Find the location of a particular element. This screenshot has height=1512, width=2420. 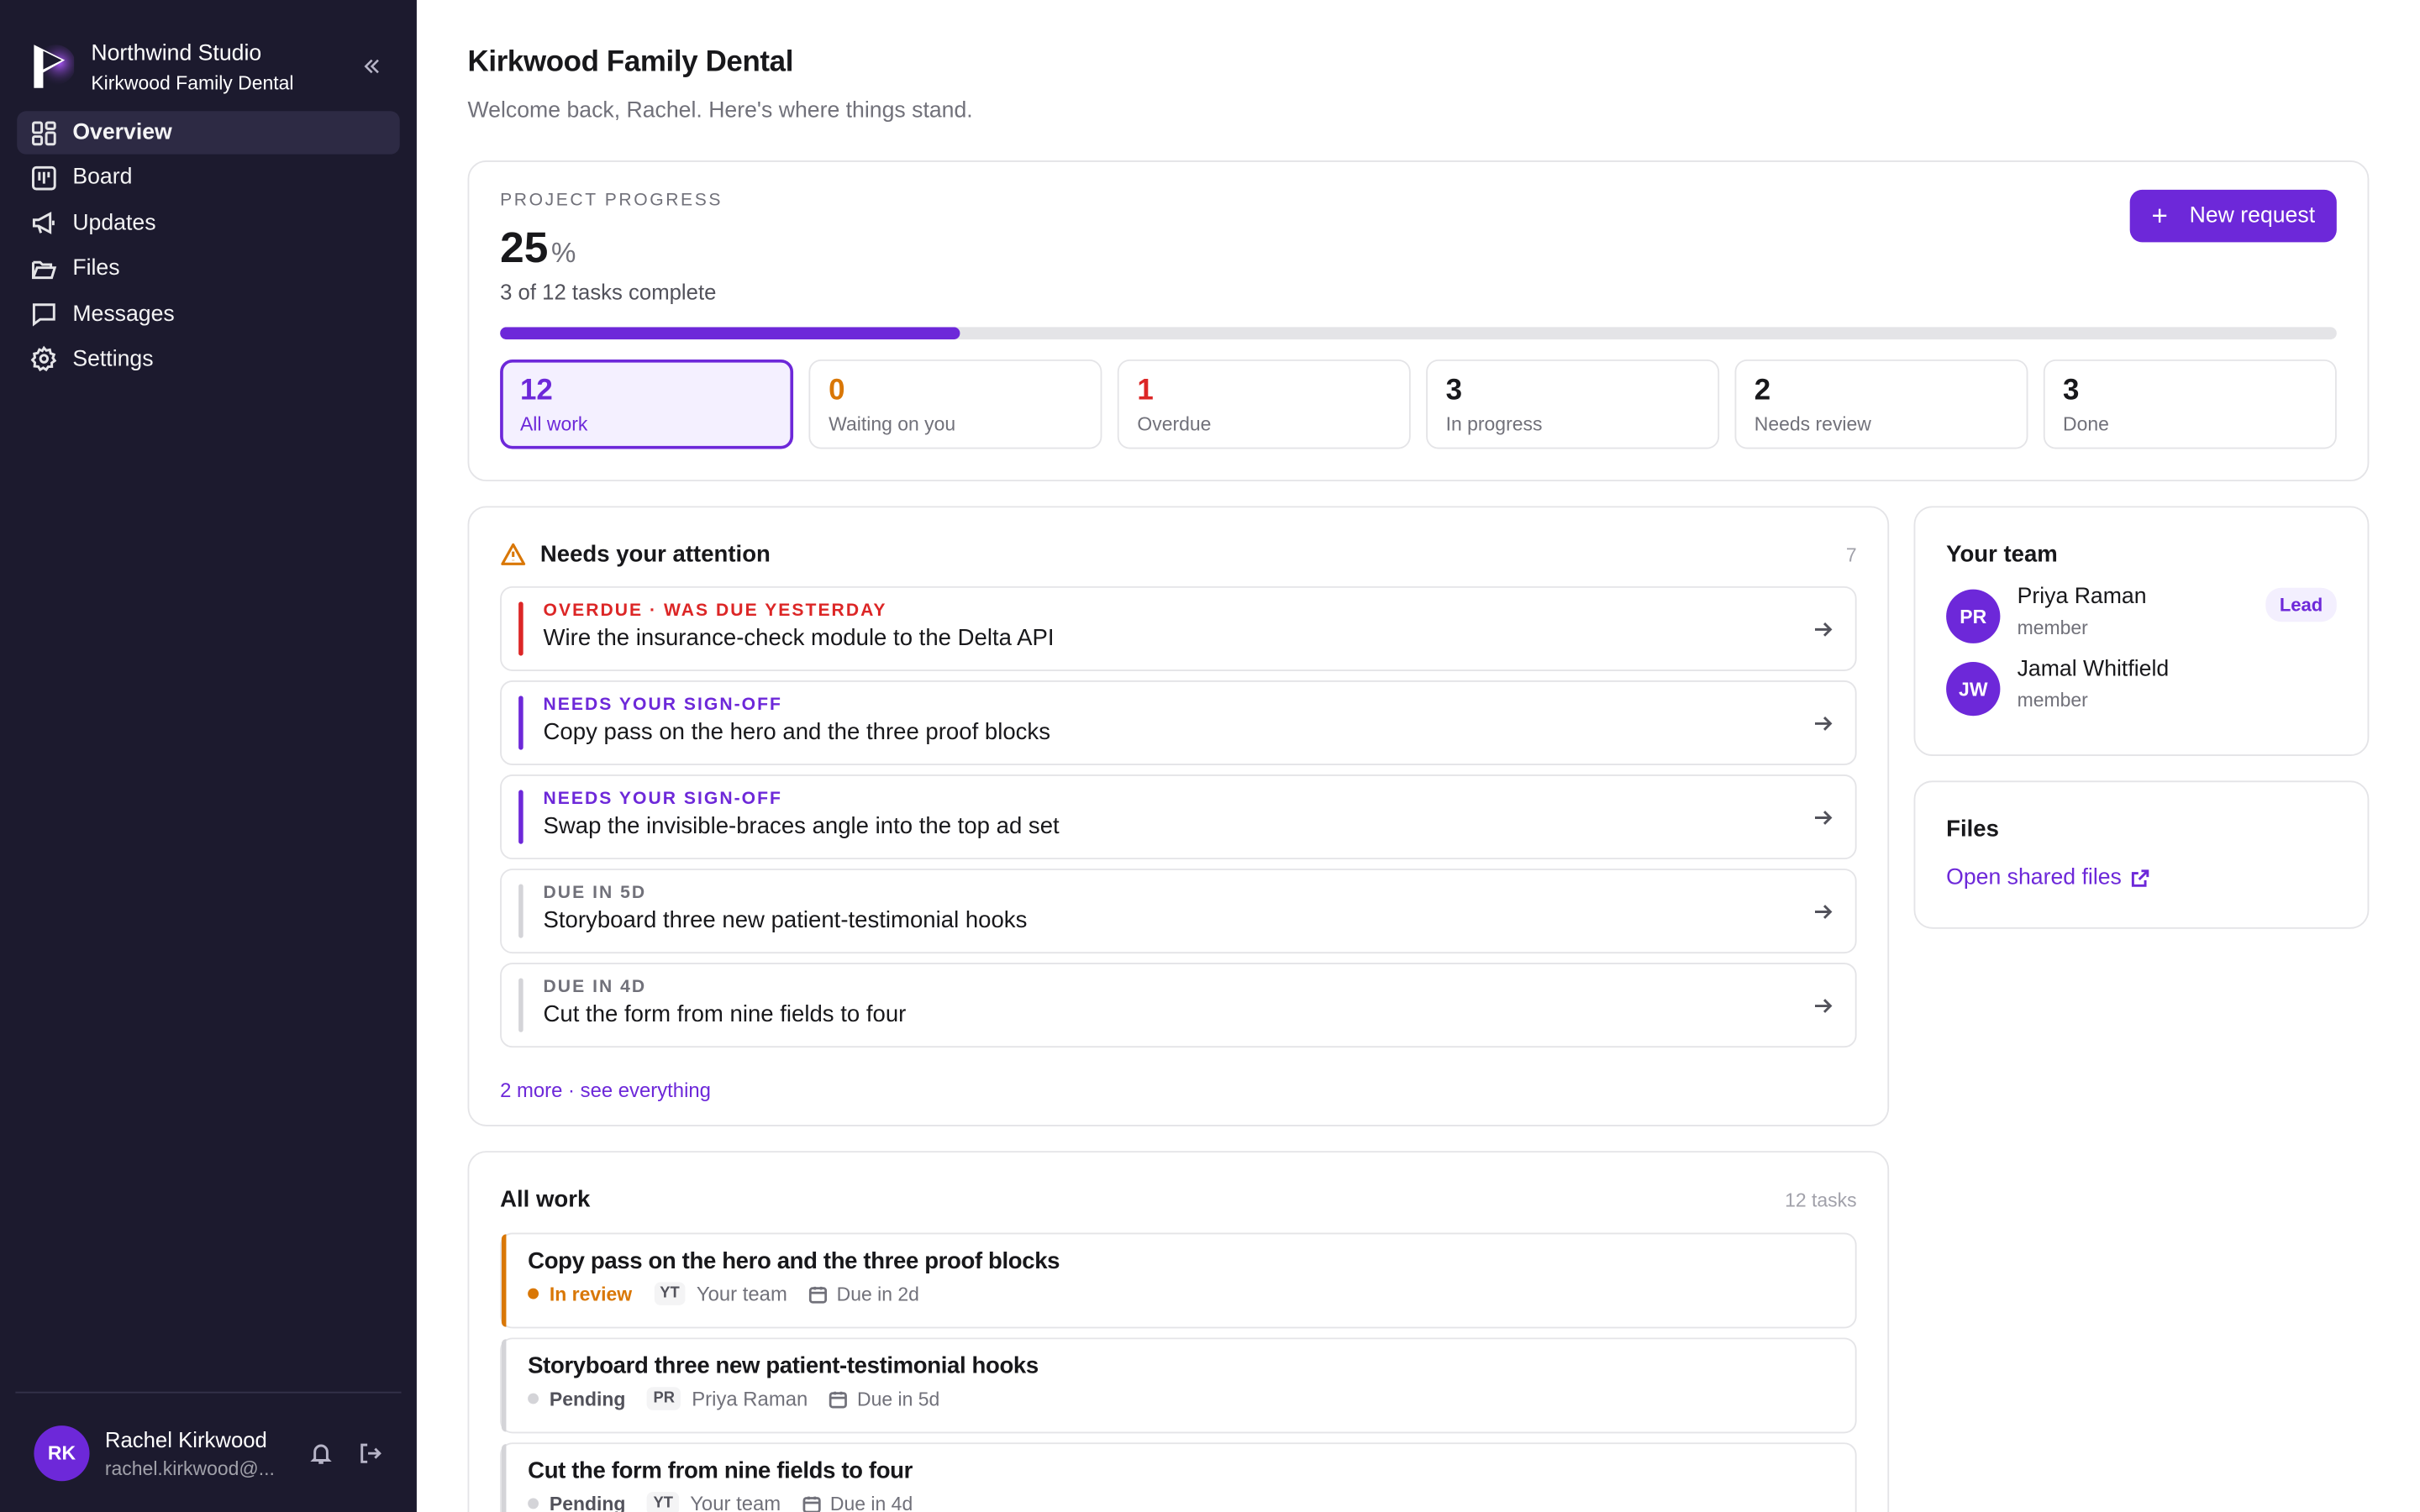

team-member-role: member is located at coordinates (2052, 700).